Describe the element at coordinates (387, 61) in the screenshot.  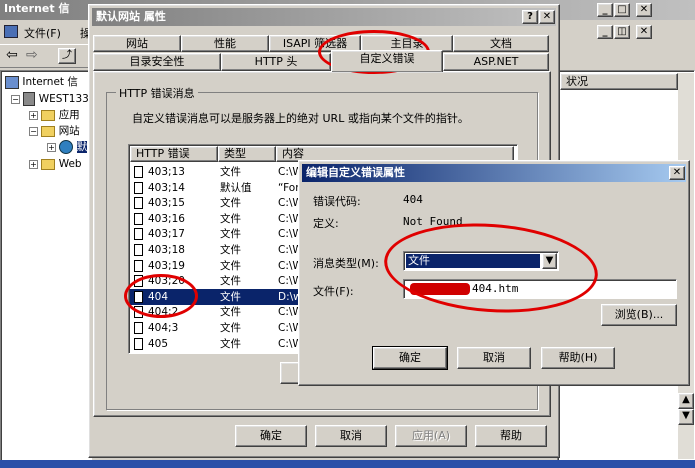
I see `tab-custom-errors: 自定义错误` at that location.